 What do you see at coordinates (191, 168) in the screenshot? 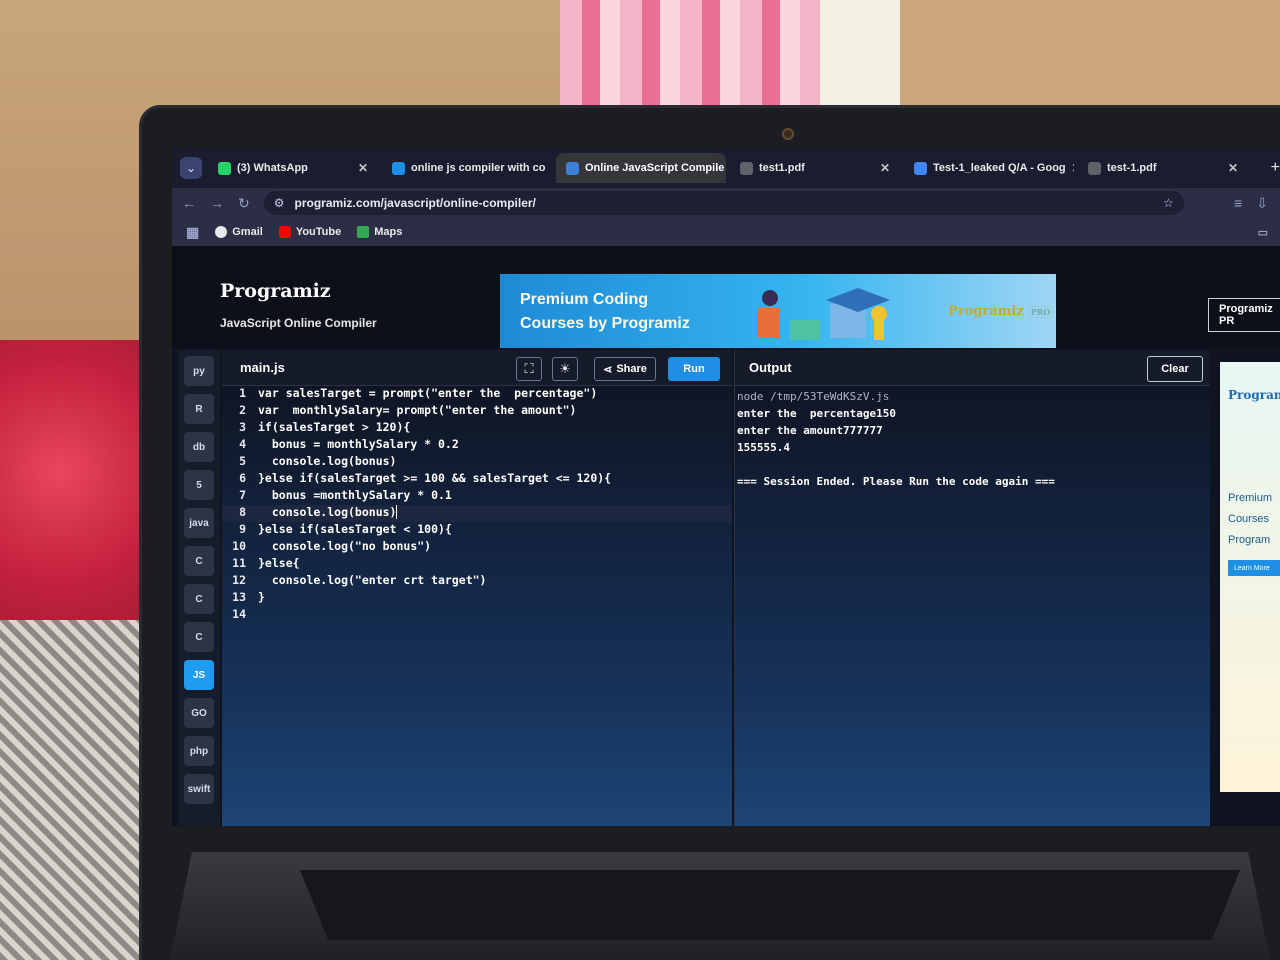
I see `tab-search-chevron-icon: ⌄` at bounding box center [191, 168].